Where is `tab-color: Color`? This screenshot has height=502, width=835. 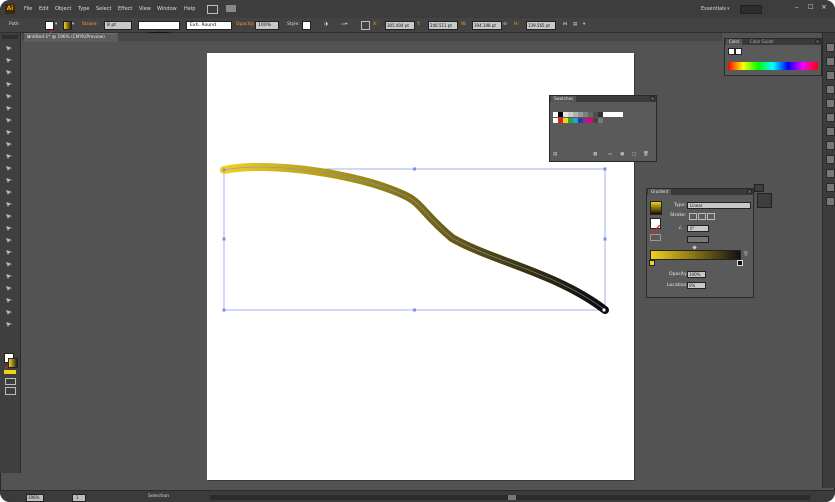 tab-color: Color is located at coordinates (734, 42).